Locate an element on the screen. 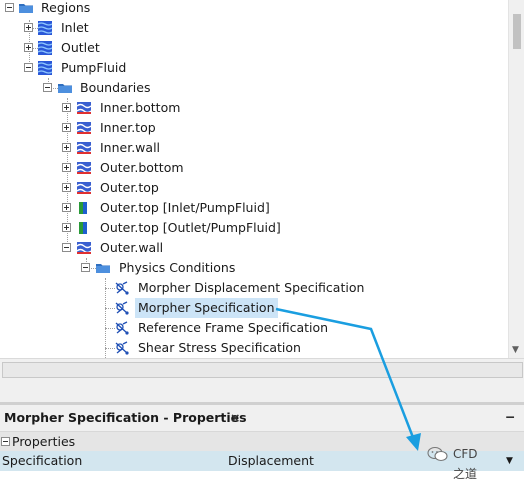  scroll-down-icon: ▼ is located at coordinates (515, 350).